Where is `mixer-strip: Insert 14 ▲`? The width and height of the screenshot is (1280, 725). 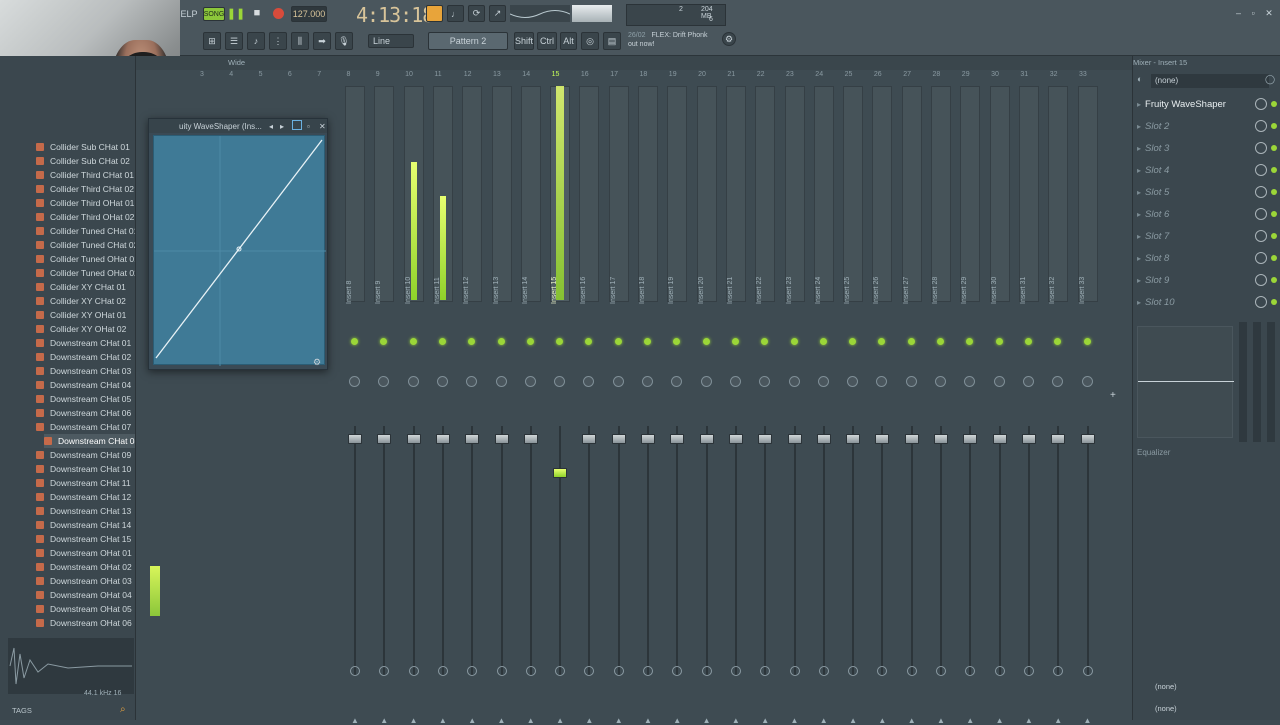 mixer-strip: Insert 14 ▲ is located at coordinates (531, 405).